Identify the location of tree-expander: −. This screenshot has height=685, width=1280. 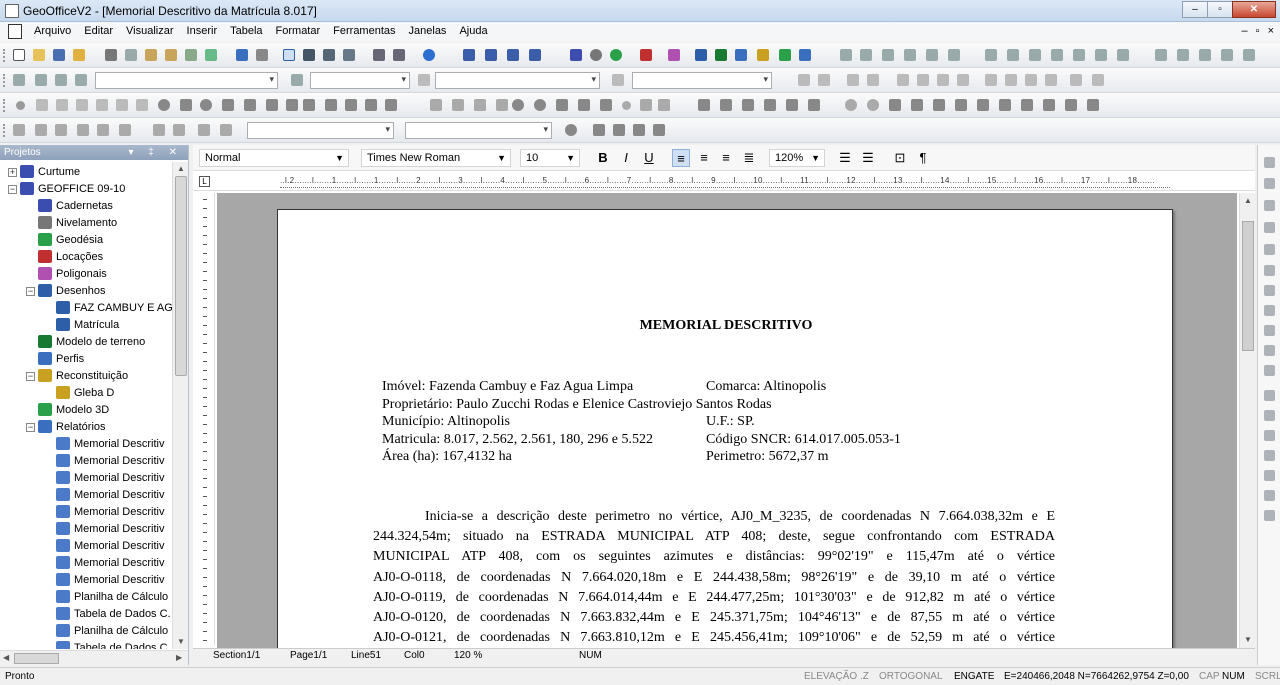
(30, 376).